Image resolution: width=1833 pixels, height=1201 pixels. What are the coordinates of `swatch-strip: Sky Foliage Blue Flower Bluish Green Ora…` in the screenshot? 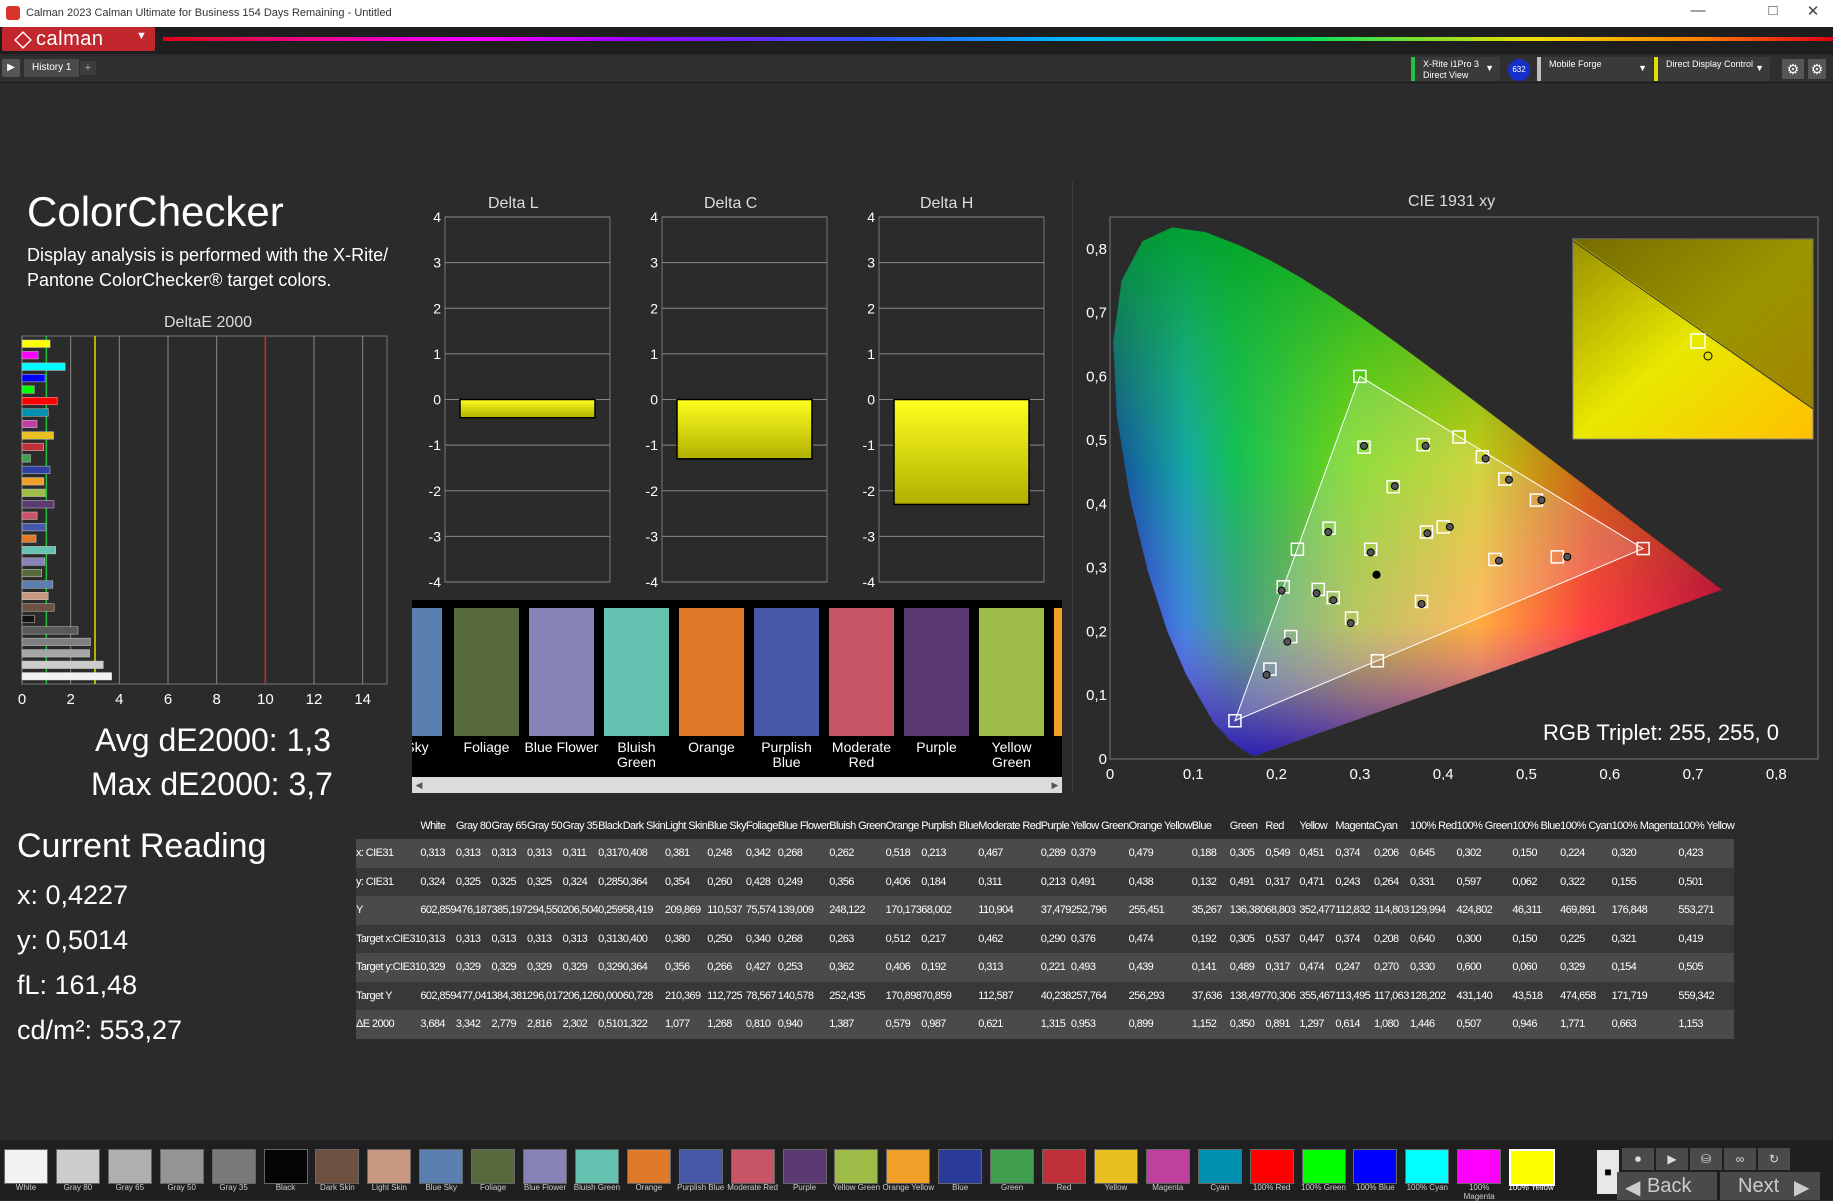 It's located at (737, 688).